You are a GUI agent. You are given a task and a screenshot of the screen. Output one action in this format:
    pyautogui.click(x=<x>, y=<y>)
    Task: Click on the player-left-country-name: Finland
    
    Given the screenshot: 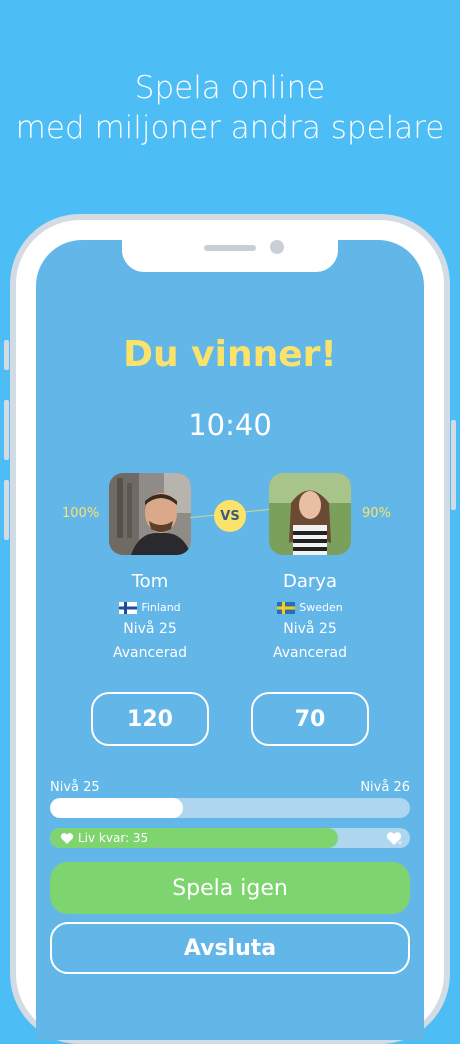 What is the action you would take?
    pyautogui.click(x=161, y=607)
    